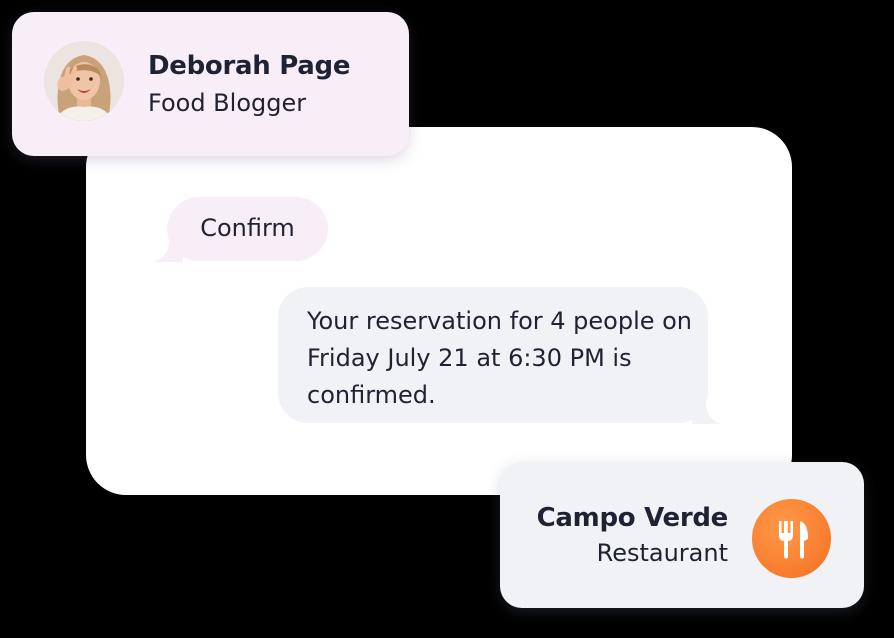 This screenshot has width=894, height=638. Describe the element at coordinates (662, 553) in the screenshot. I see `business-type: Restaurant` at that location.